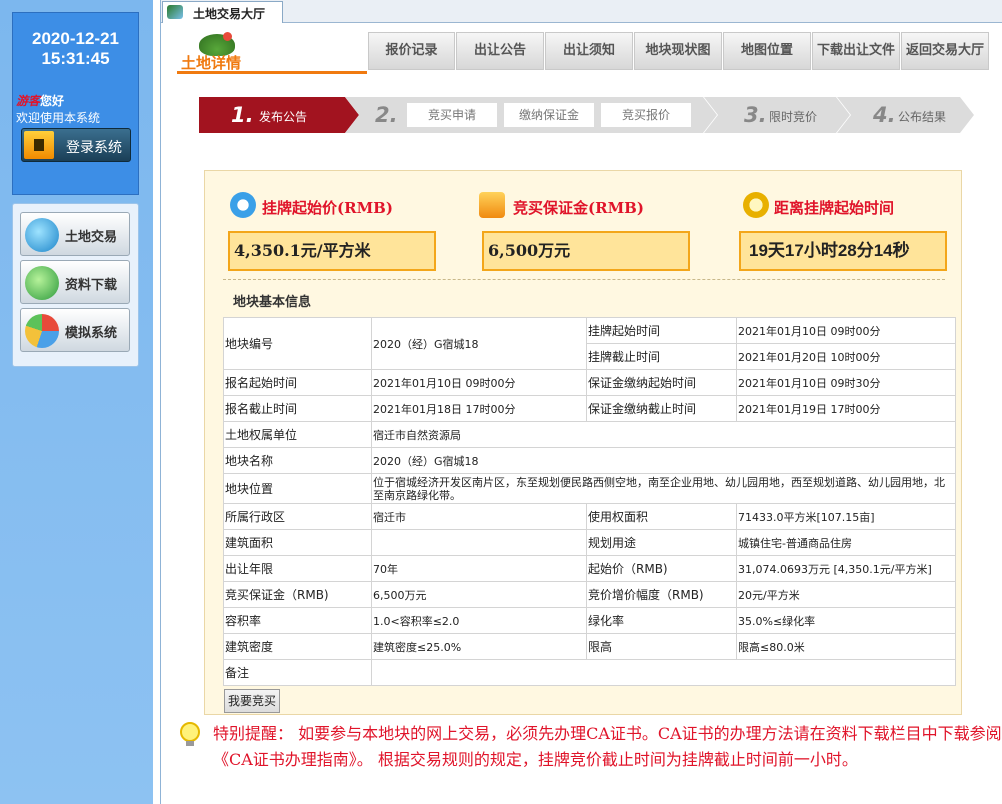 This screenshot has height=804, width=1002. I want to click on step-3: 3. 限时竞价, so click(777, 115).